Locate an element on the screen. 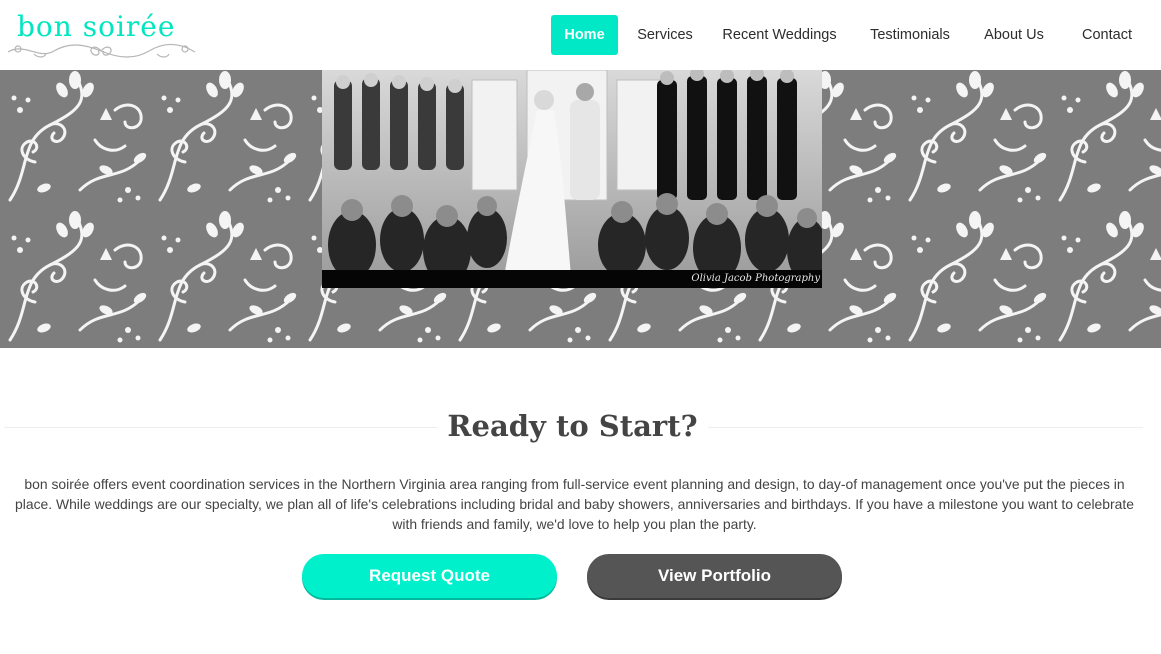  nav-item-testimonials: Testimonials is located at coordinates (910, 35).